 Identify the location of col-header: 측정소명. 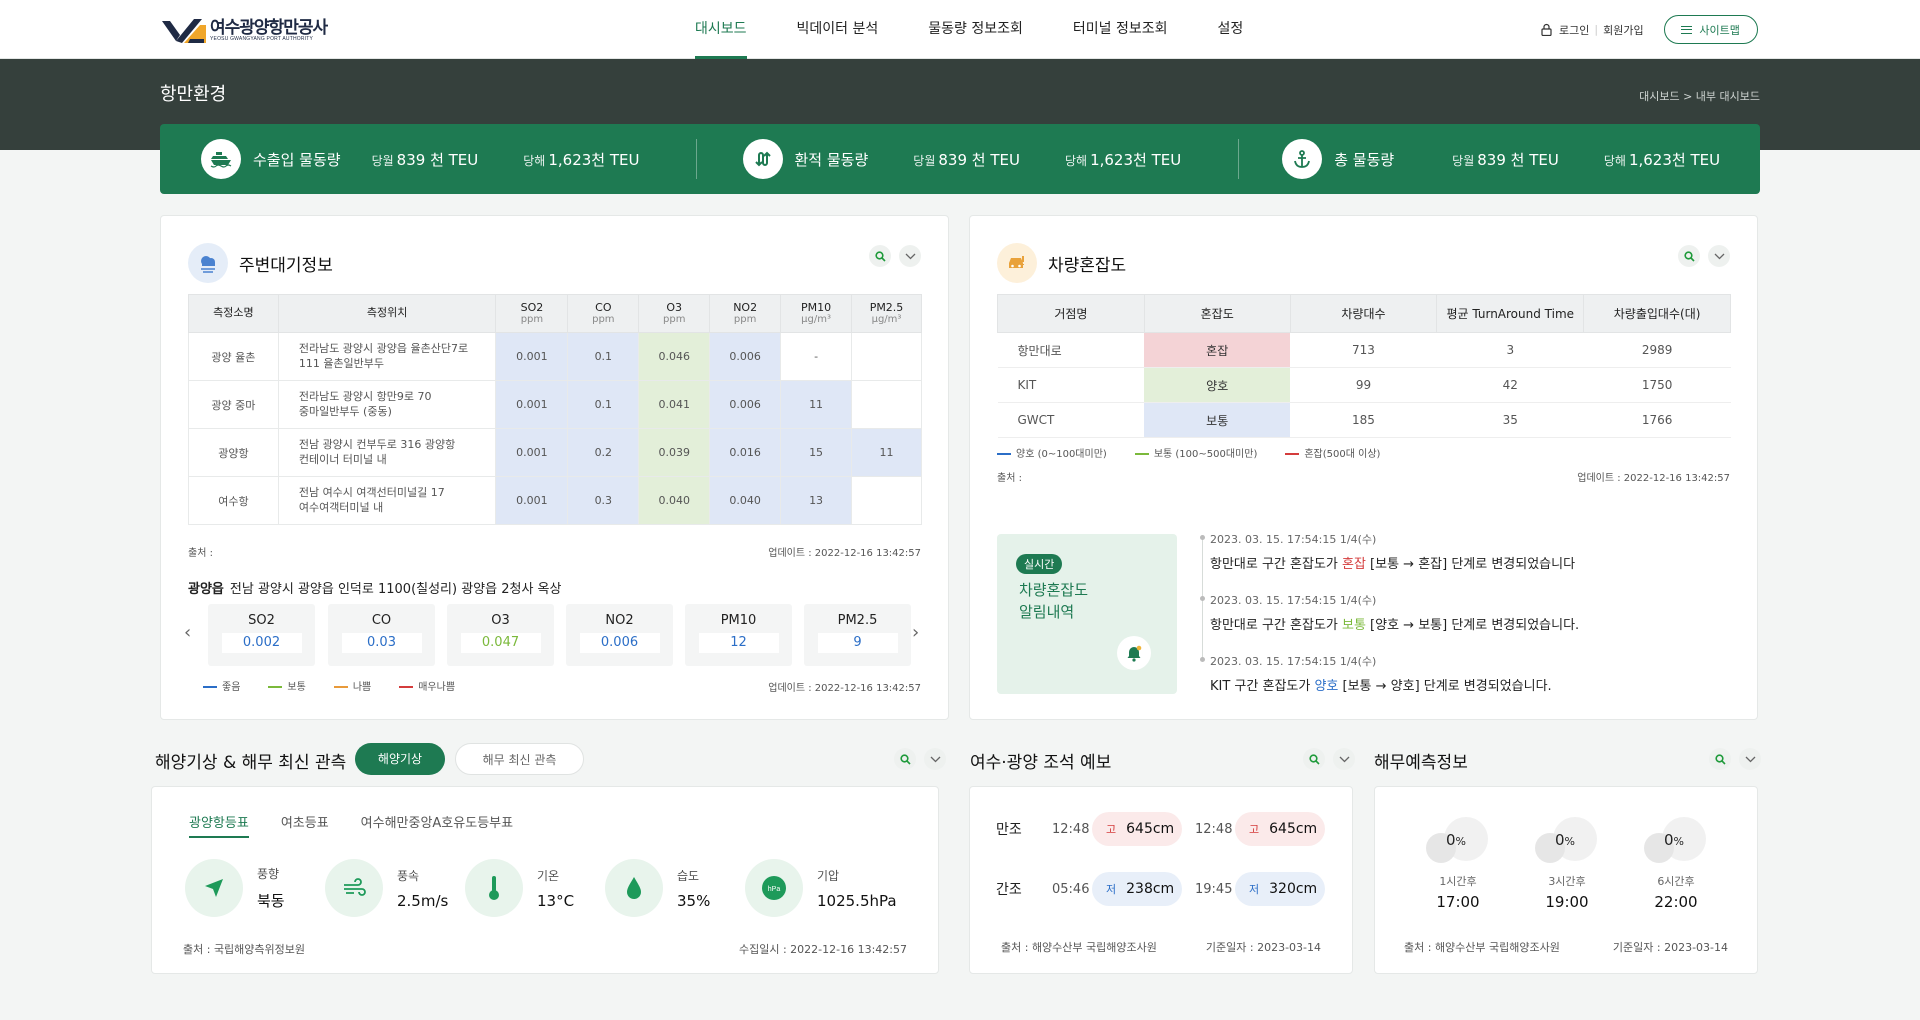
(233, 313).